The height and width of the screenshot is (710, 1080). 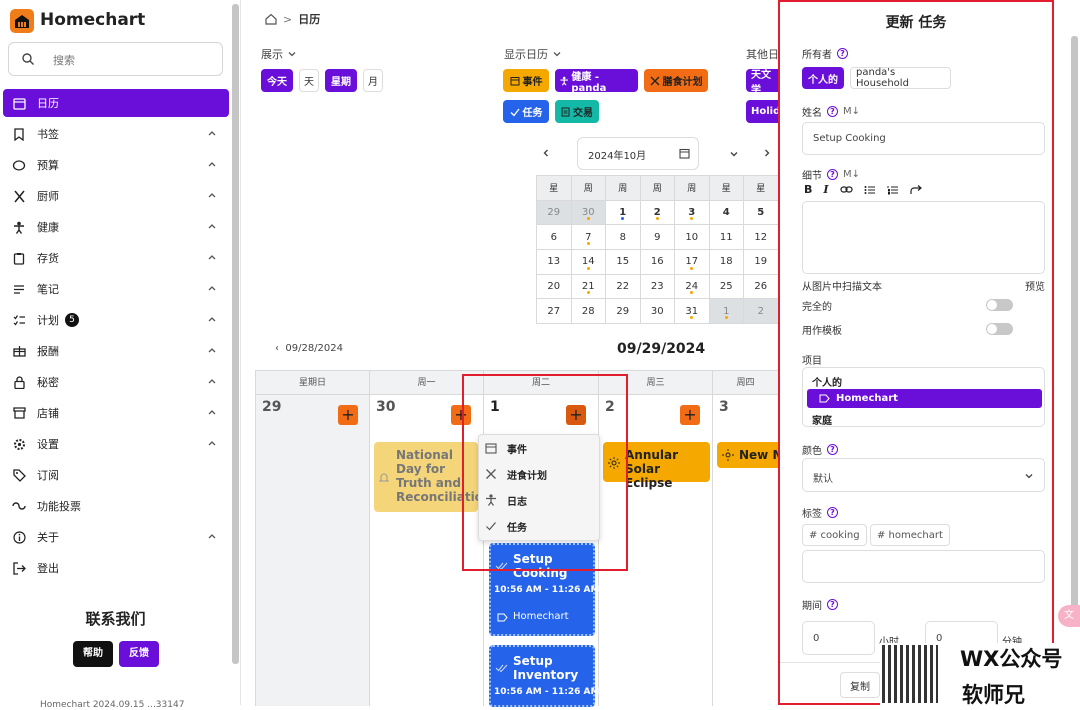 What do you see at coordinates (1035, 285) in the screenshot?
I see `preview-link: 预览` at bounding box center [1035, 285].